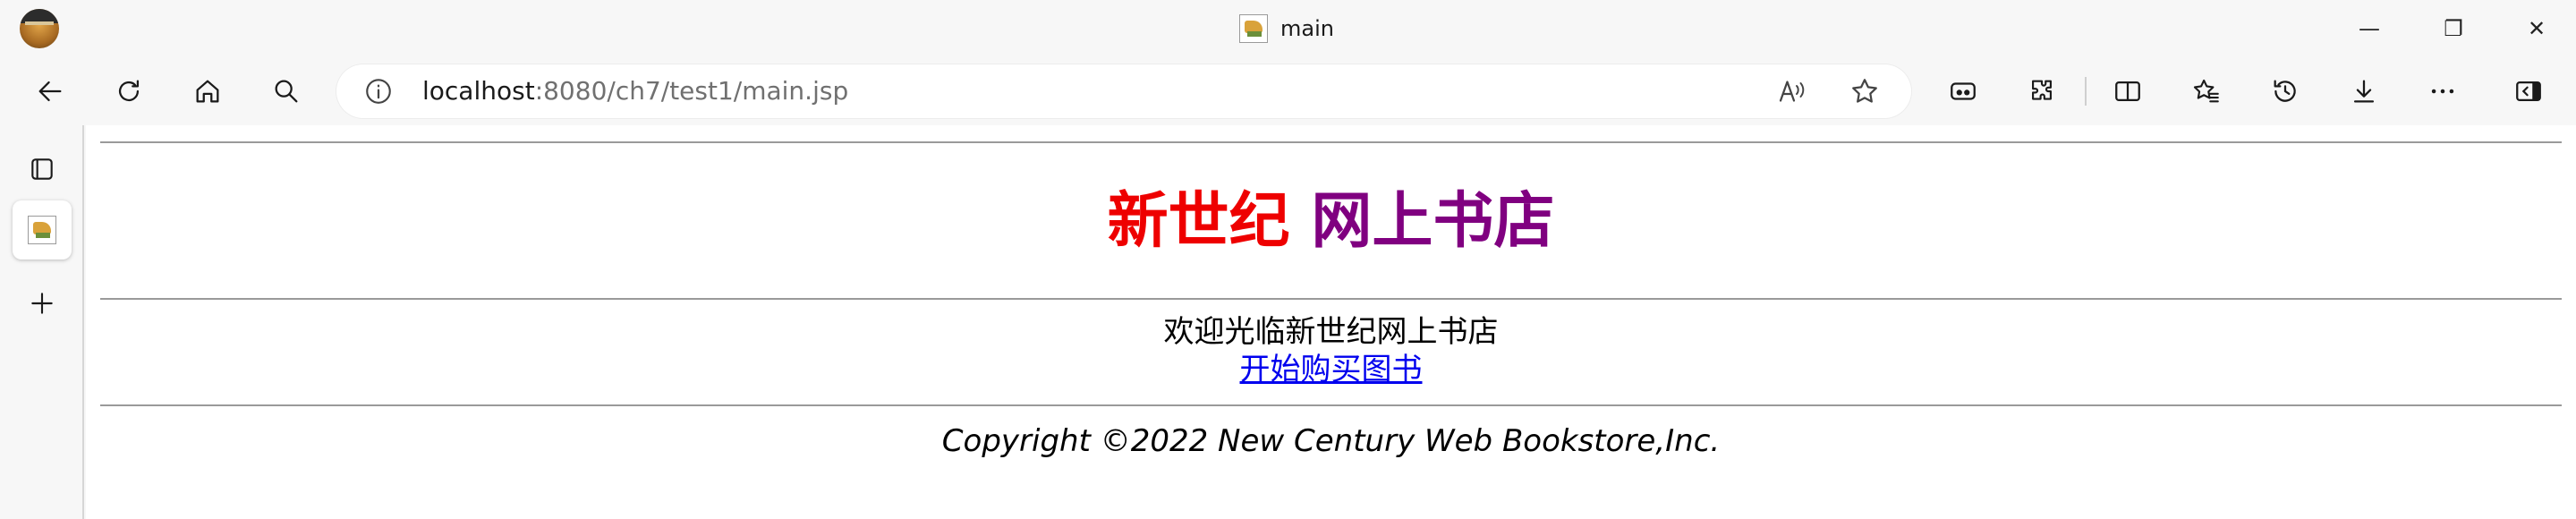 Image resolution: width=2576 pixels, height=519 pixels. I want to click on start-shopping-link: 开始购买图书, so click(1331, 369).